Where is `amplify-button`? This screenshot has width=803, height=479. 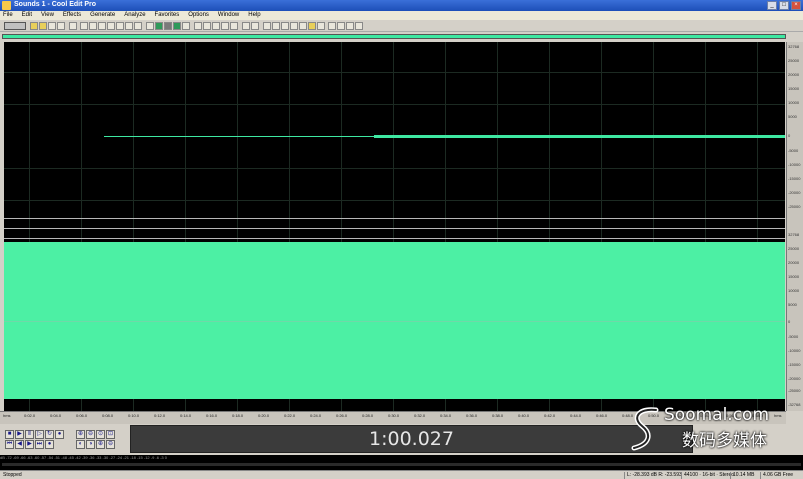
amplify-button is located at coordinates (150, 26).